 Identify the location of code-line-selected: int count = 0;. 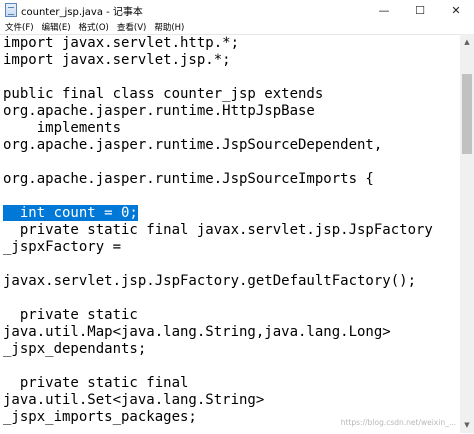
(70, 213).